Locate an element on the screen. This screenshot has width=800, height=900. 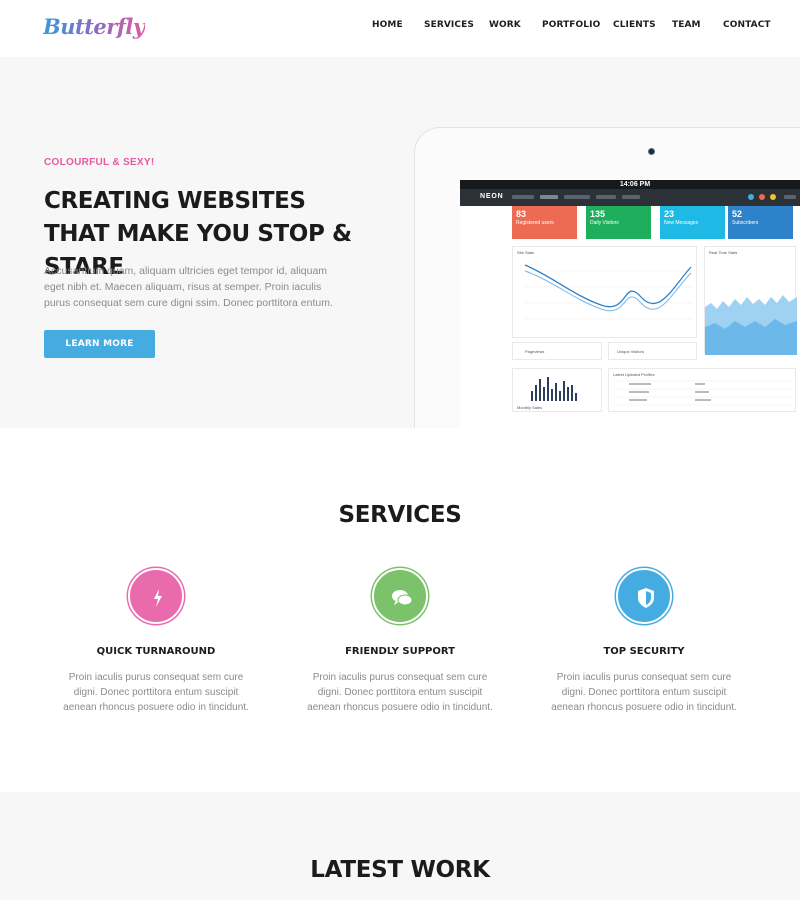
stat-label: Subscribers is located at coordinates (745, 223).